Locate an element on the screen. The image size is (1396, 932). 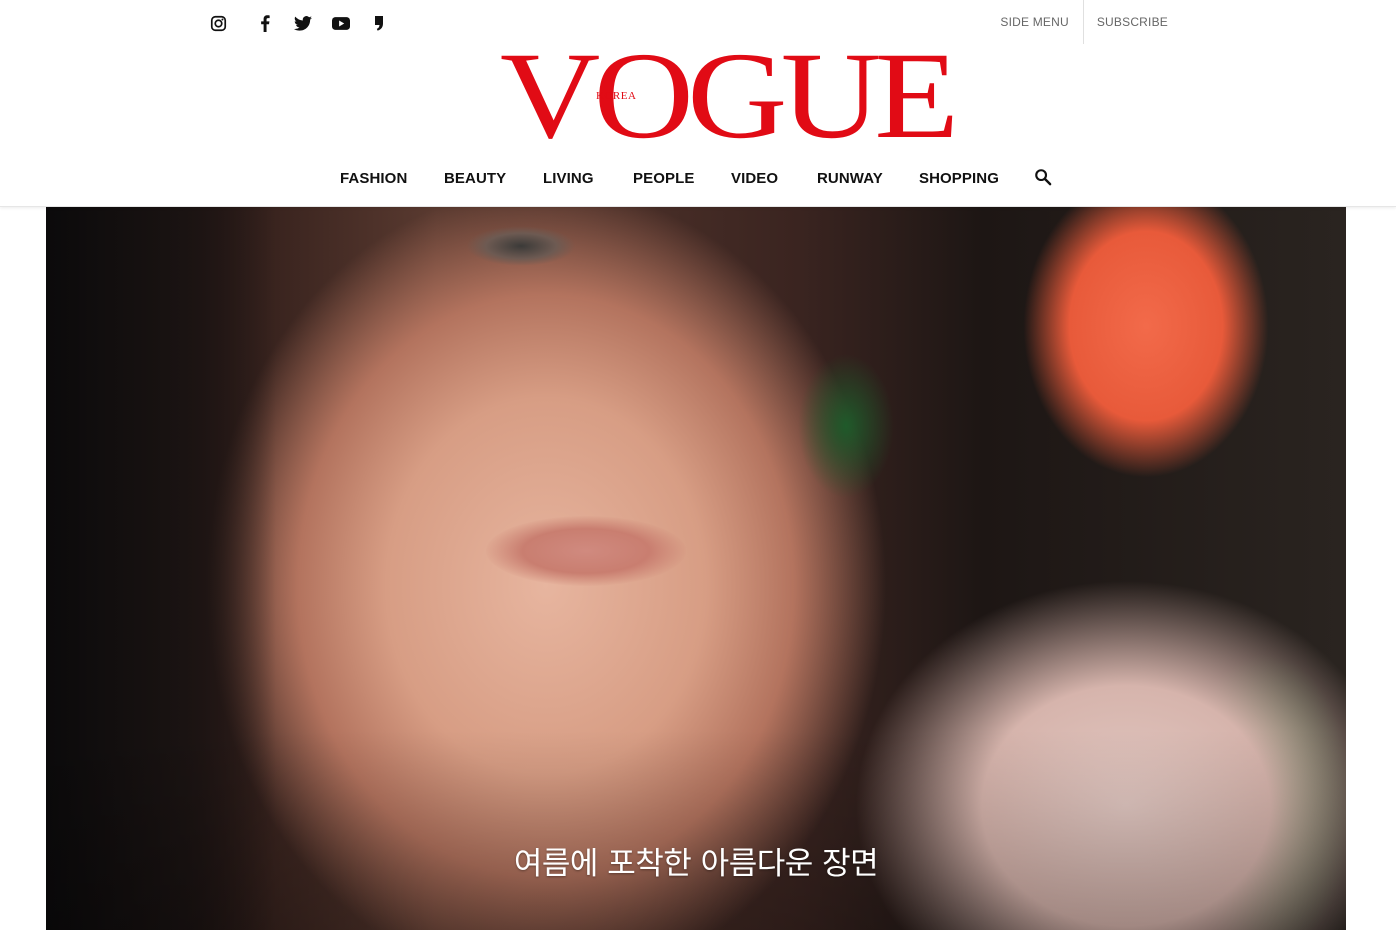
logo-wordmark: VOGUE is located at coordinates (729, 95).